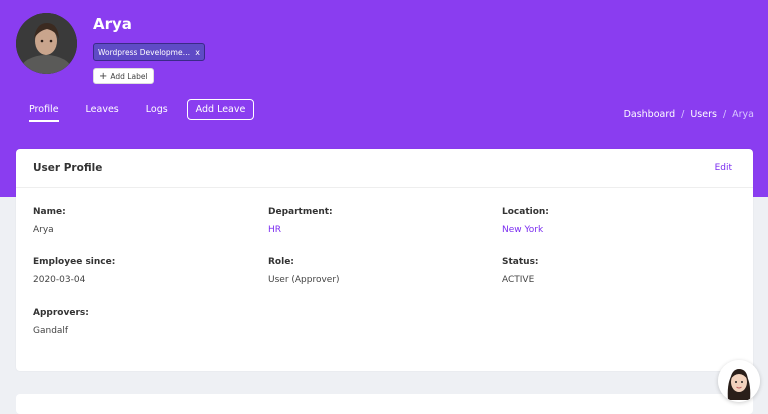 The image size is (768, 414). I want to click on secondary-card, so click(384, 404).